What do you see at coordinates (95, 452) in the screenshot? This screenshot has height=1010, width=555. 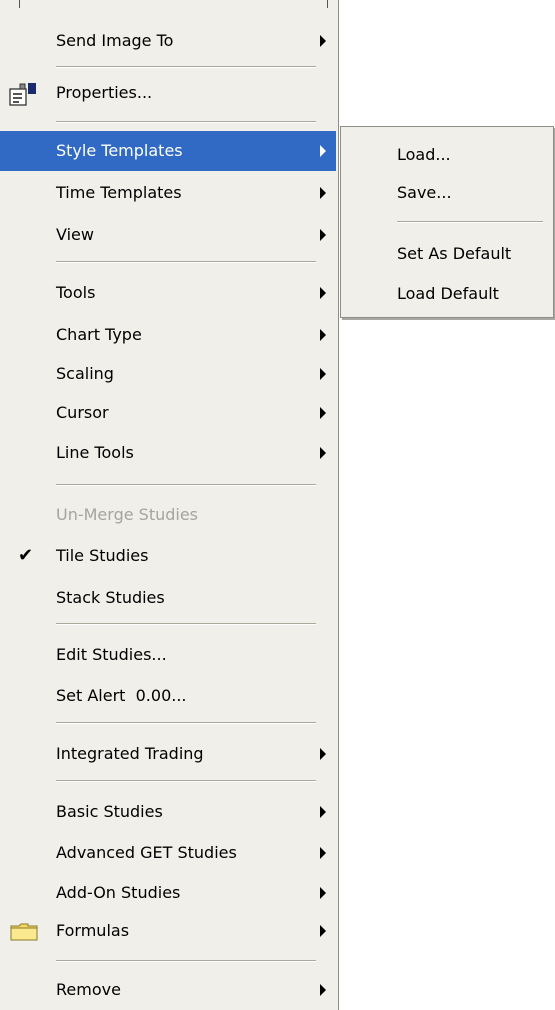 I see `menu-item-label: Line Tools` at bounding box center [95, 452].